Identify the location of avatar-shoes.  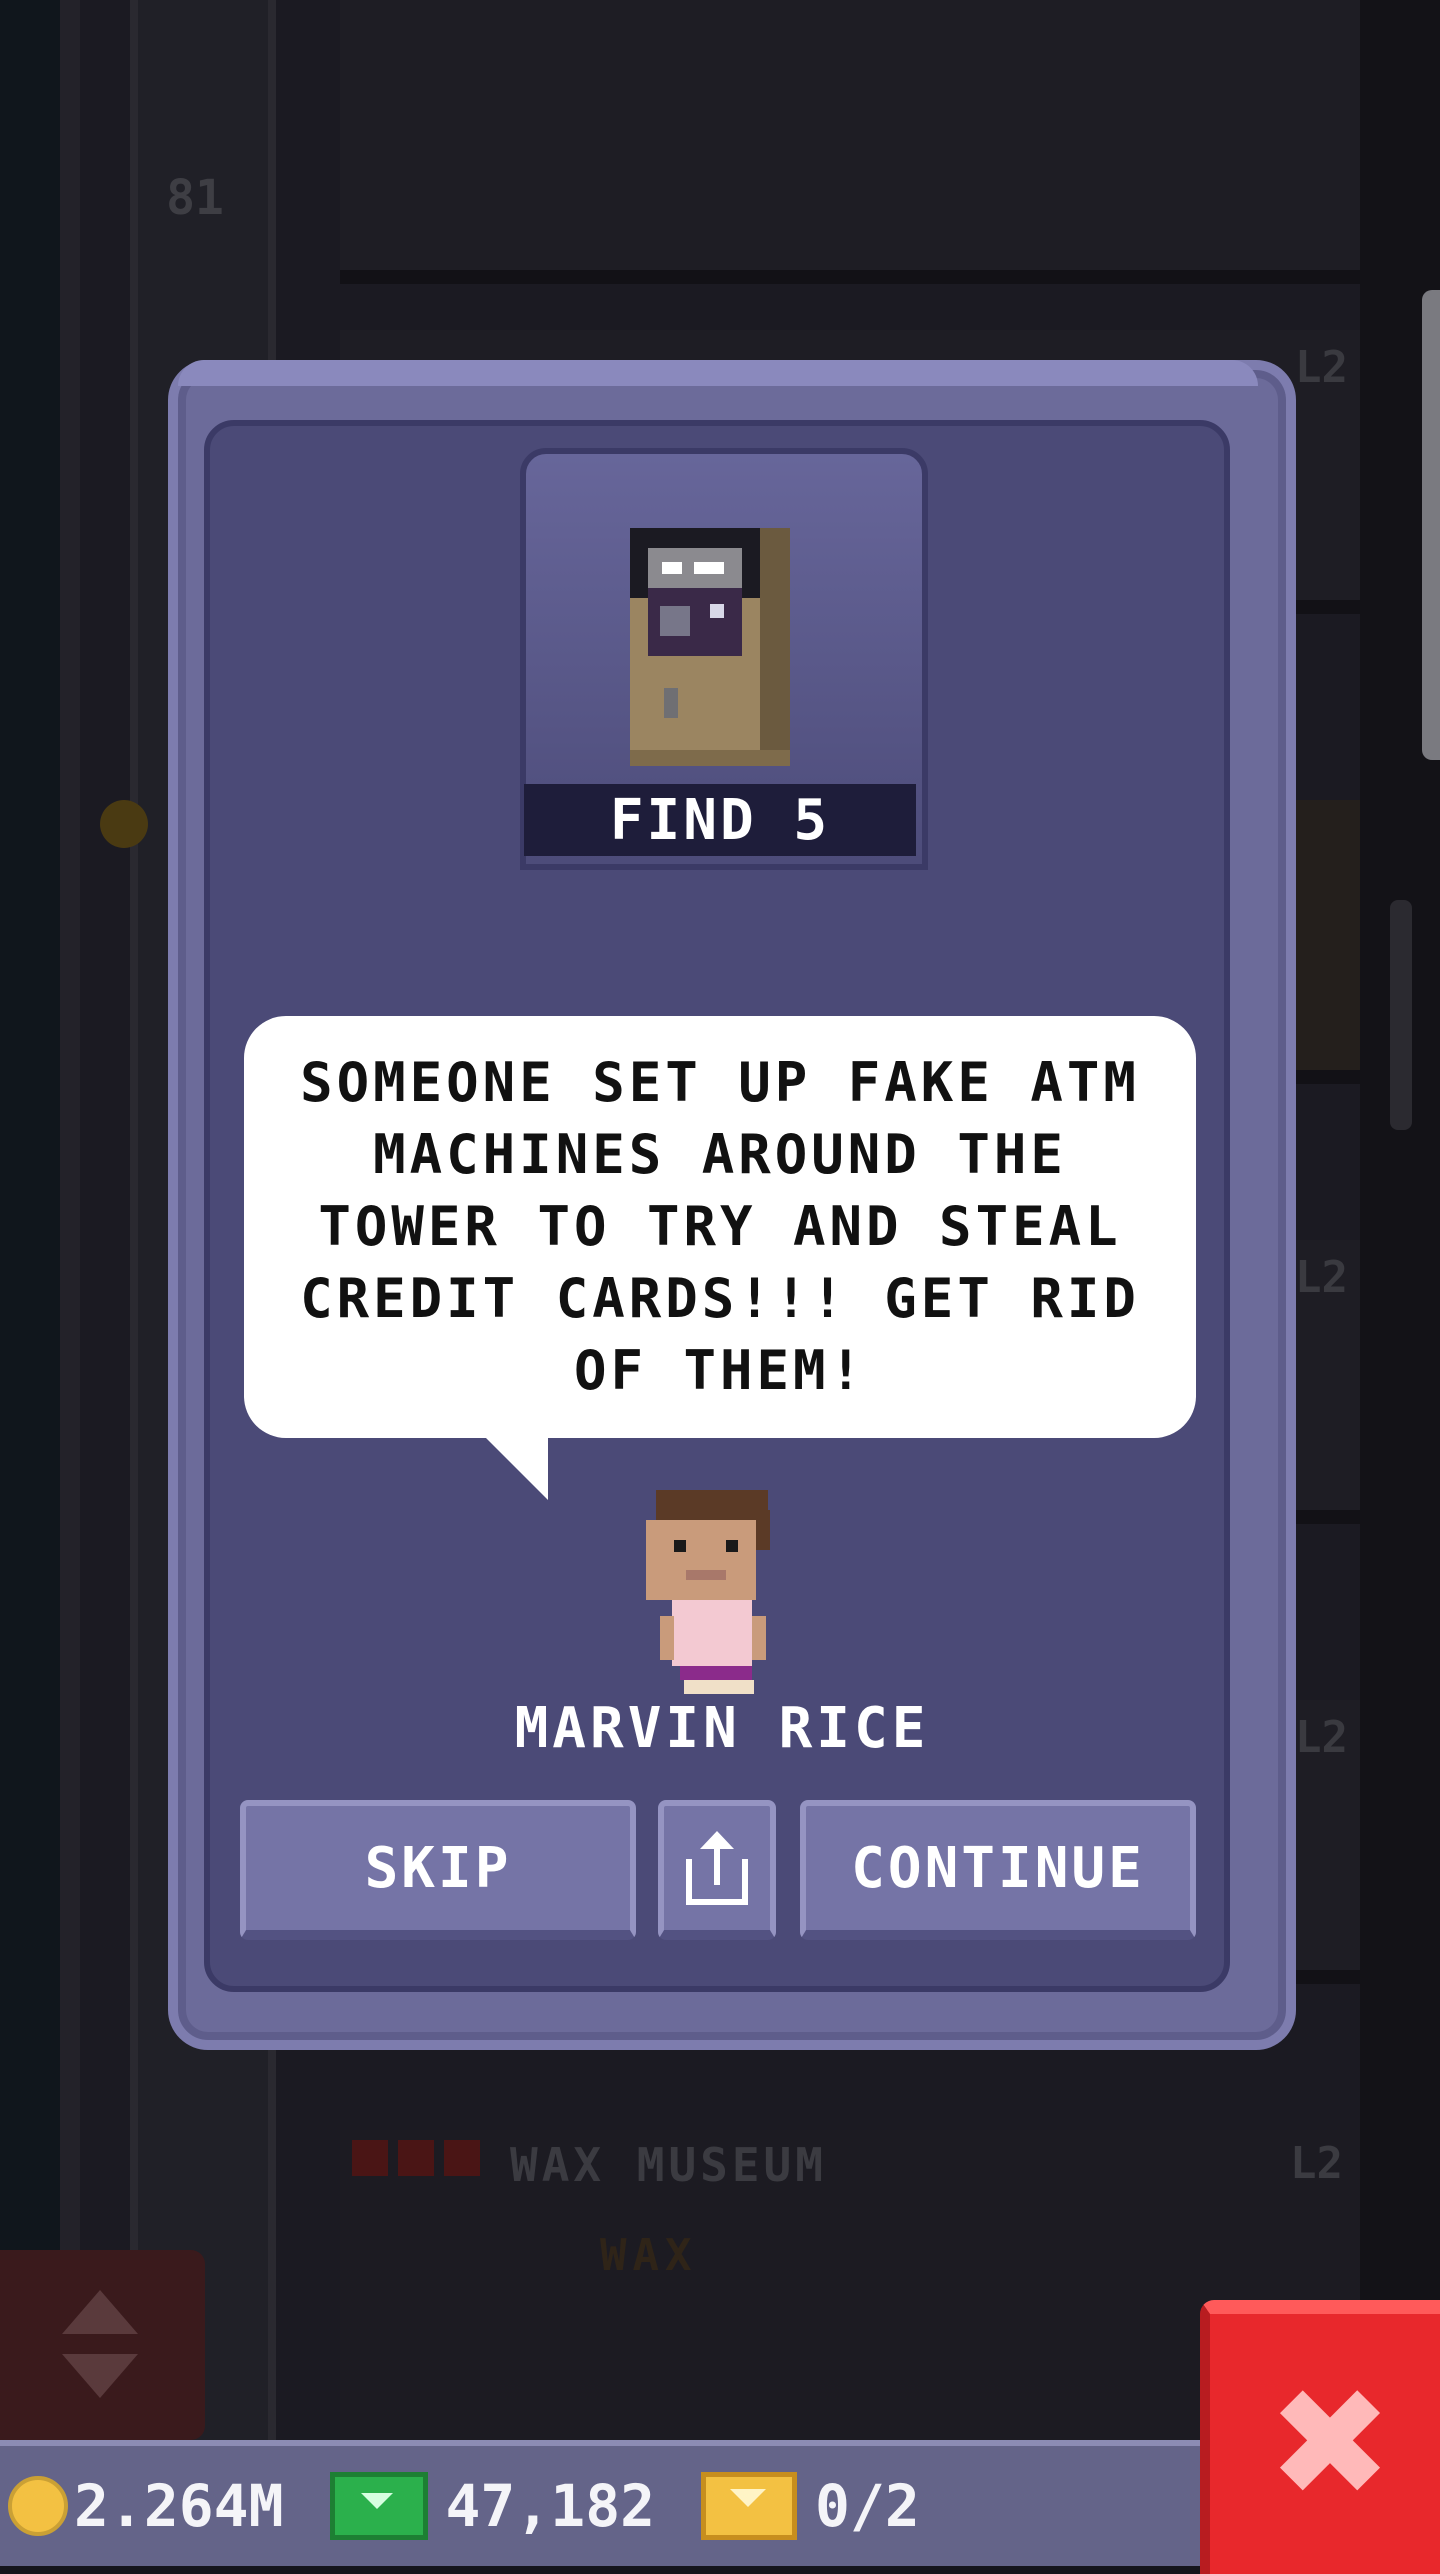
(719, 1687).